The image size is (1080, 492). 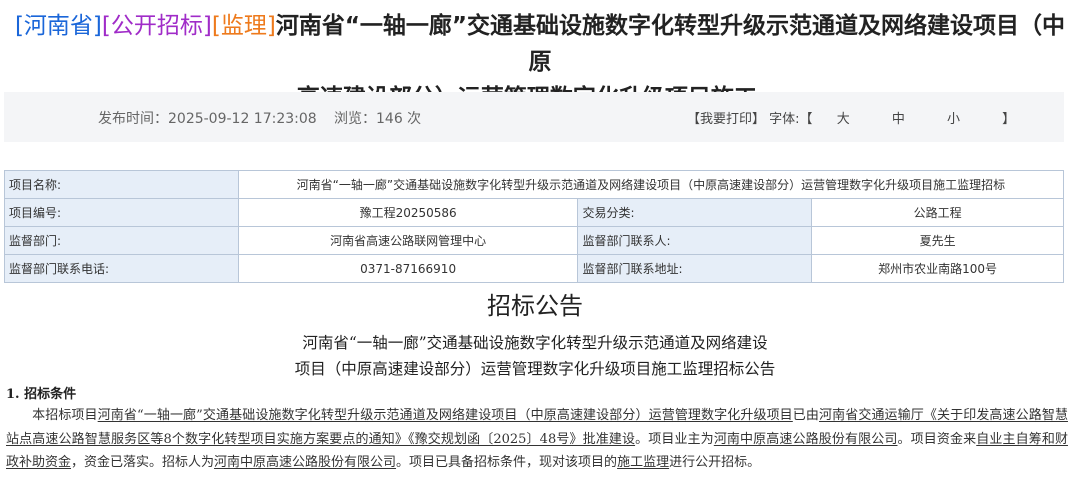 What do you see at coordinates (953, 117) in the screenshot?
I see `font-small-button: 小` at bounding box center [953, 117].